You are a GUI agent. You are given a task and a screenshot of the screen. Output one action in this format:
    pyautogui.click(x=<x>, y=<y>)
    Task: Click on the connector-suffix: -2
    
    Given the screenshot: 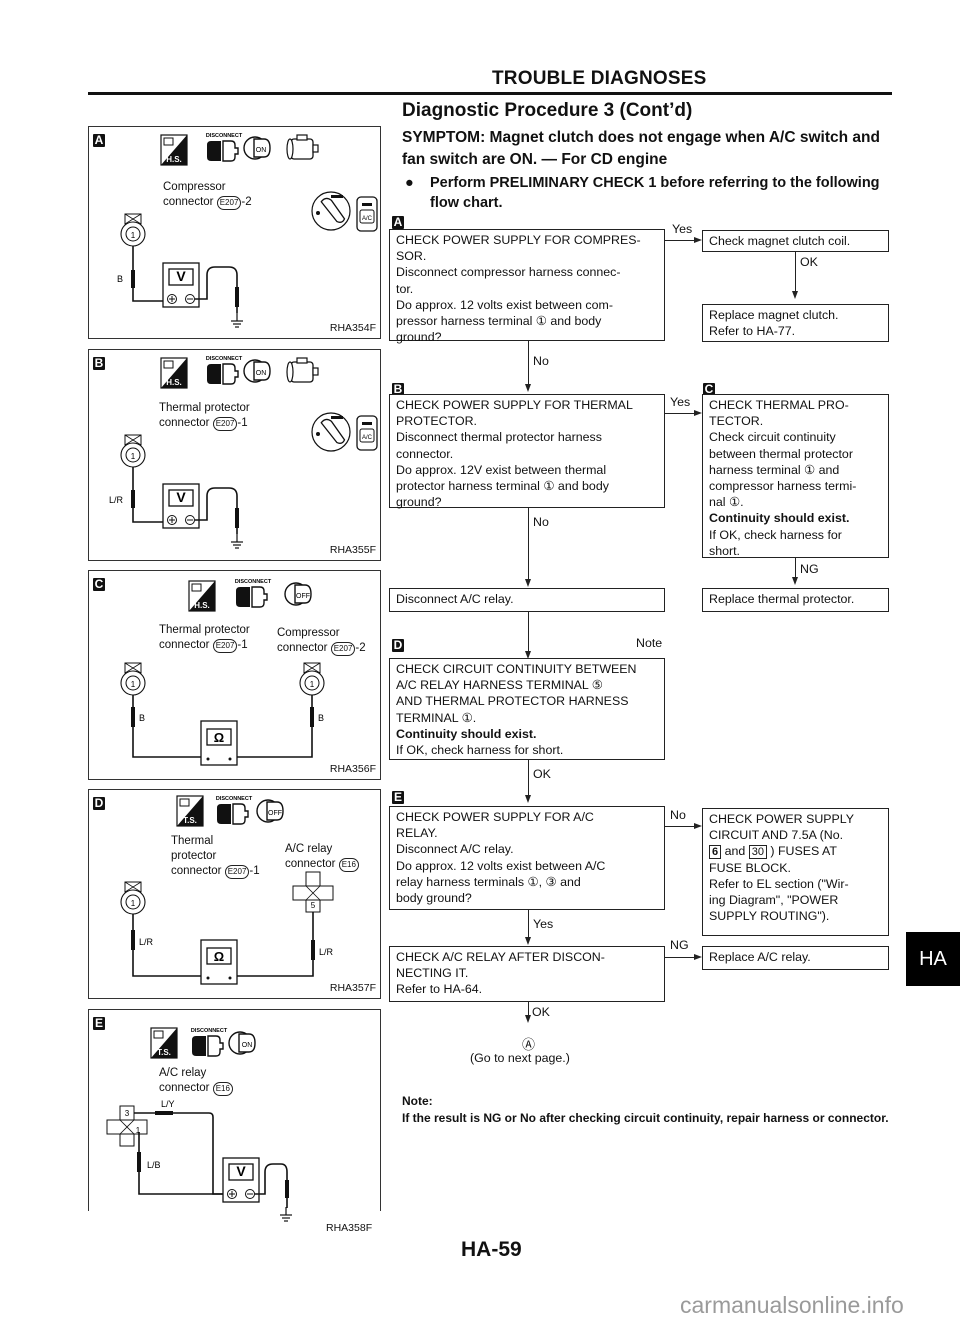 What is the action you would take?
    pyautogui.click(x=246, y=202)
    